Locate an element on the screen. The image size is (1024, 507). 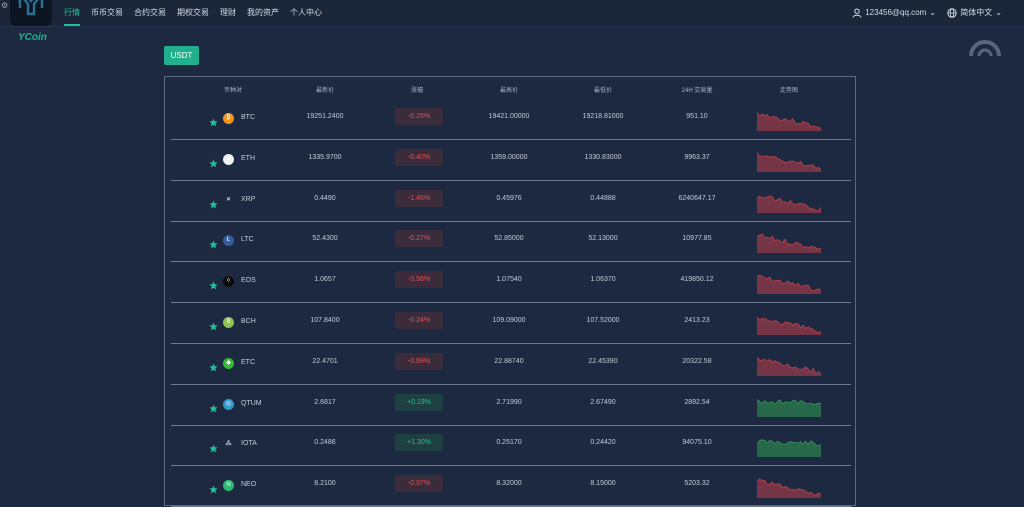
coin-icon: ◊ is located at coordinates (228, 282).